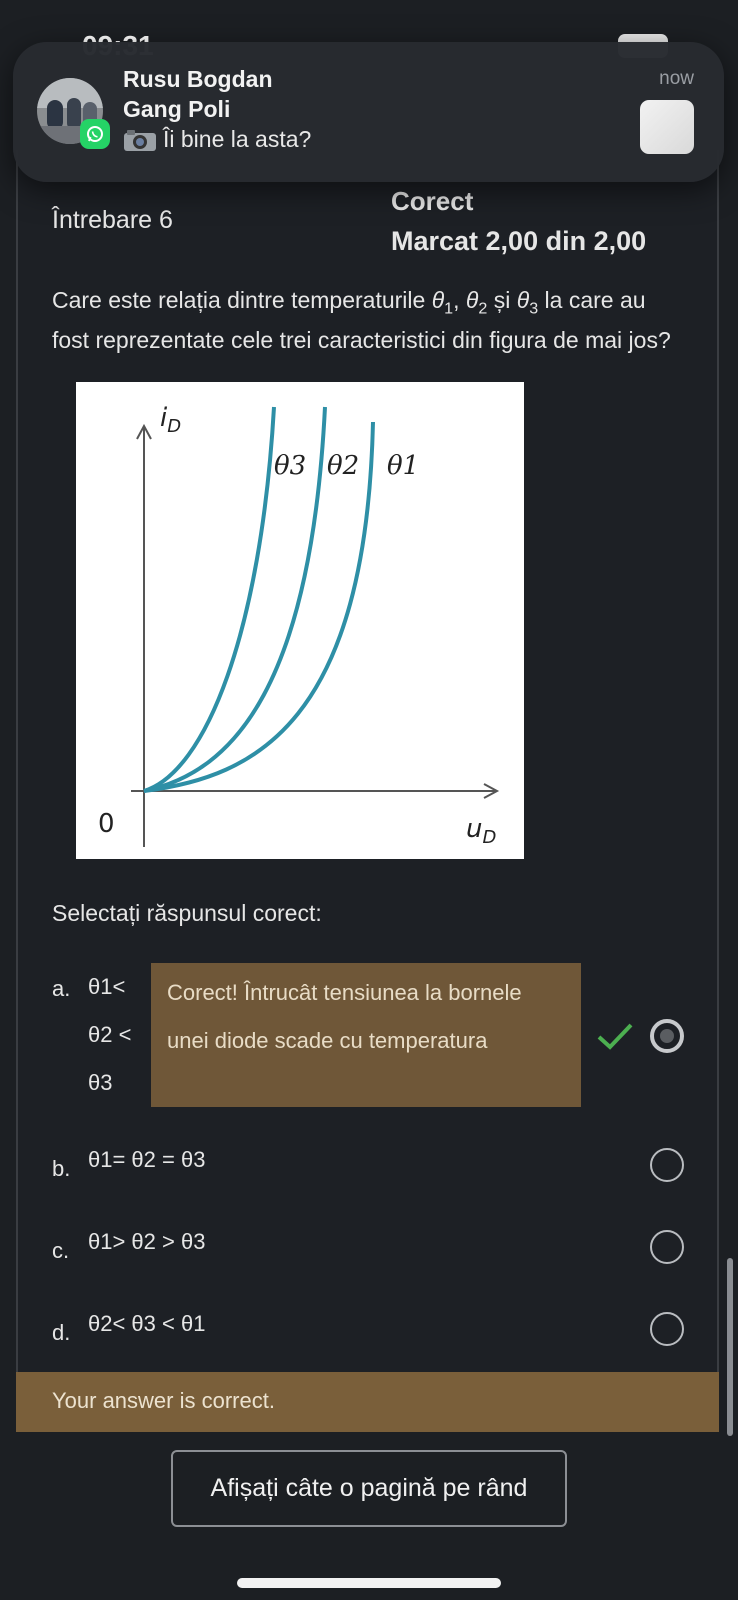 Image resolution: width=738 pixels, height=1600 pixels. What do you see at coordinates (519, 241) in the screenshot?
I see `question-grade: Marcat 2,00 din 2,00` at bounding box center [519, 241].